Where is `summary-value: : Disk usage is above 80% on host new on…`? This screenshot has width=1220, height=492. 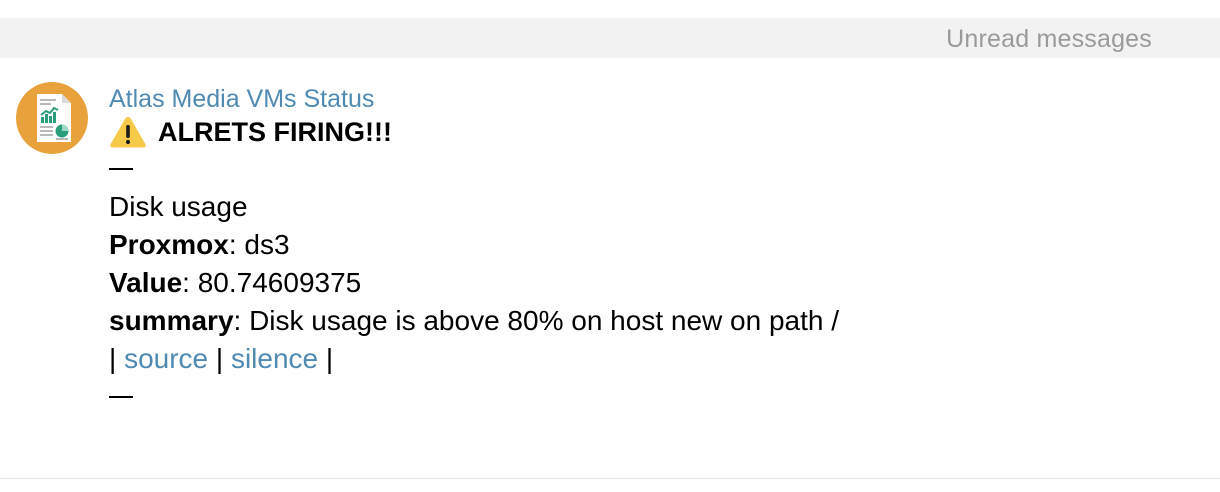 summary-value: : Disk usage is above 80% on host new on… is located at coordinates (536, 320).